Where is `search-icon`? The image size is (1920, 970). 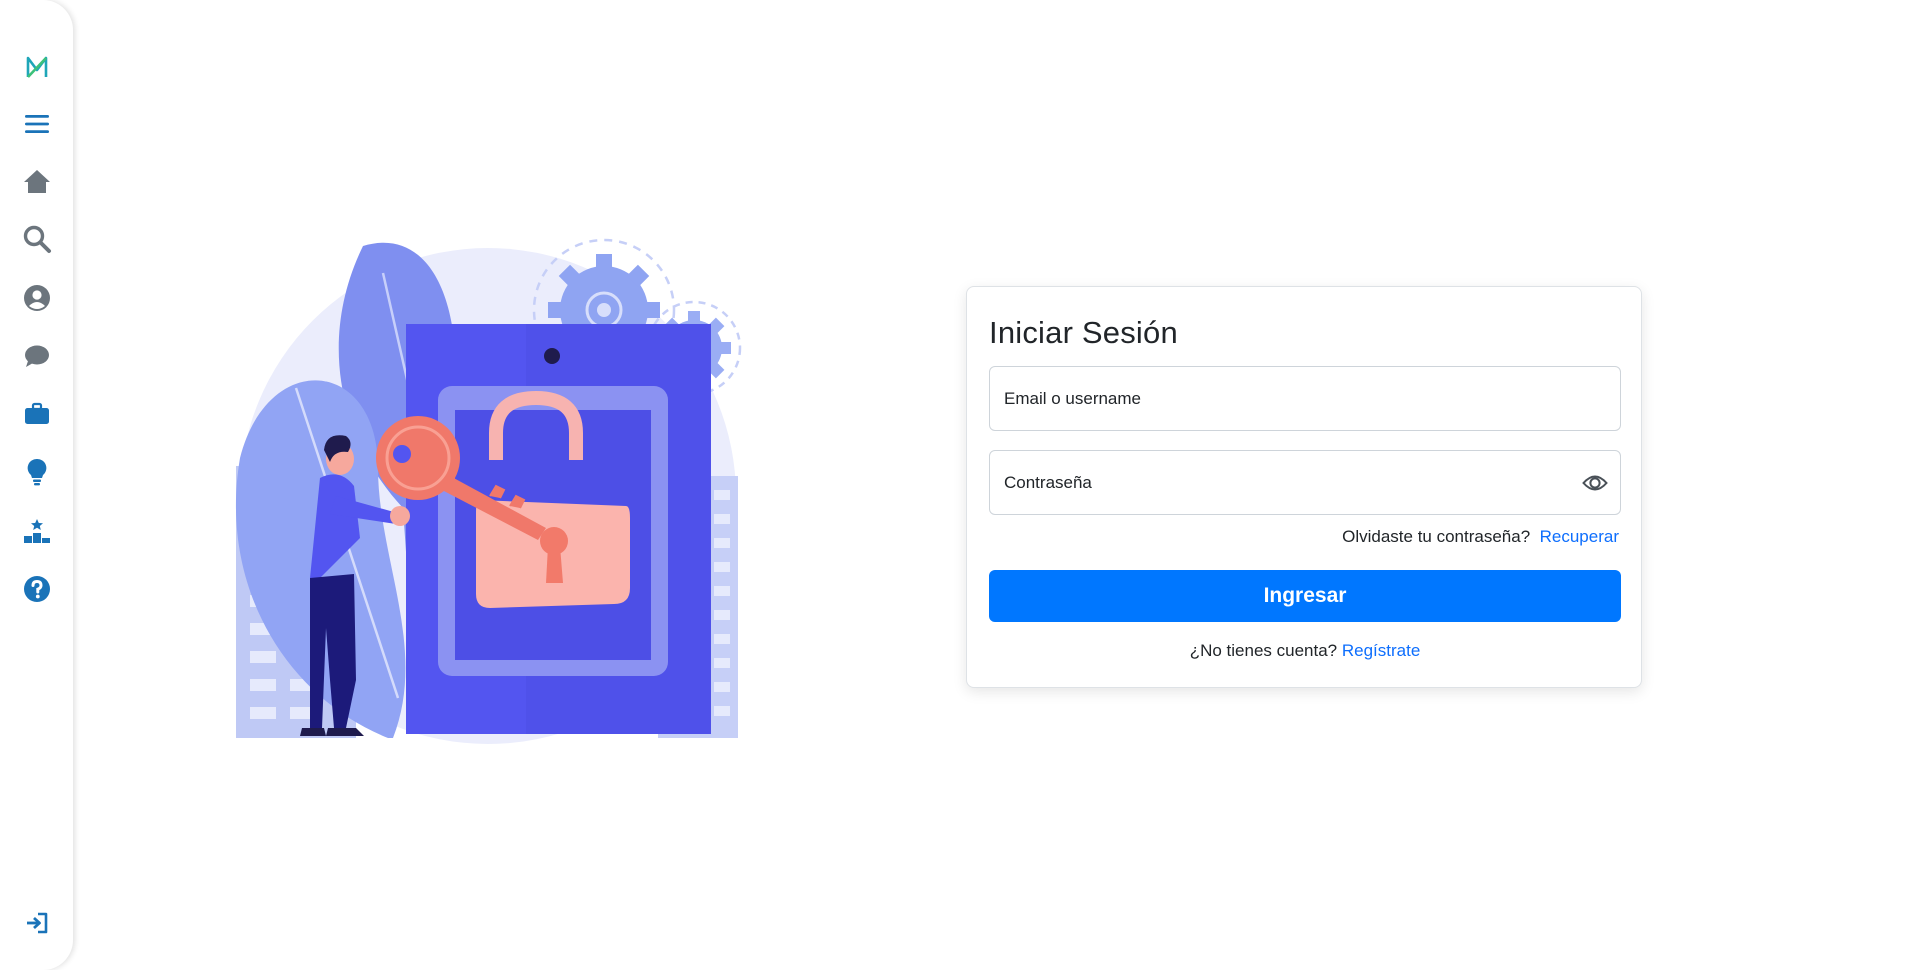 search-icon is located at coordinates (37, 239).